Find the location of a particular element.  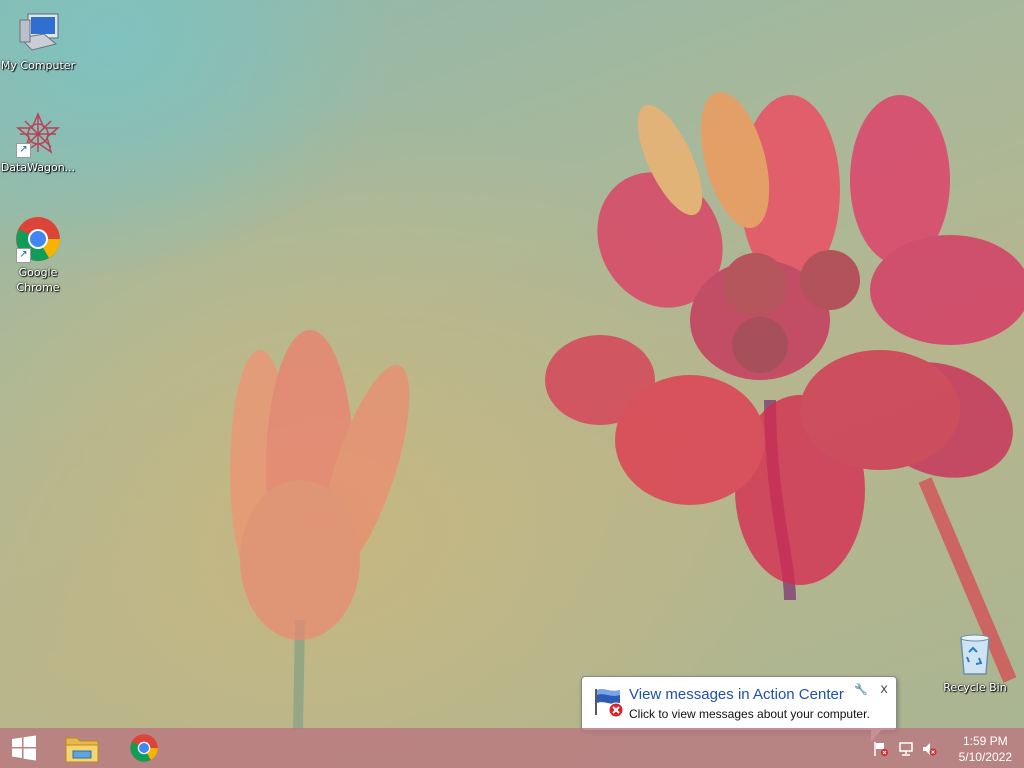

desktop-icon-label: Recycle Bin is located at coordinates (975, 687).